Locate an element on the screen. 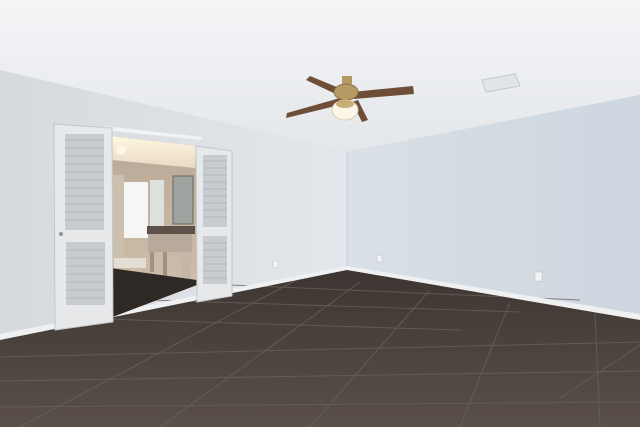  right-door-louver-top is located at coordinates (215, 191).